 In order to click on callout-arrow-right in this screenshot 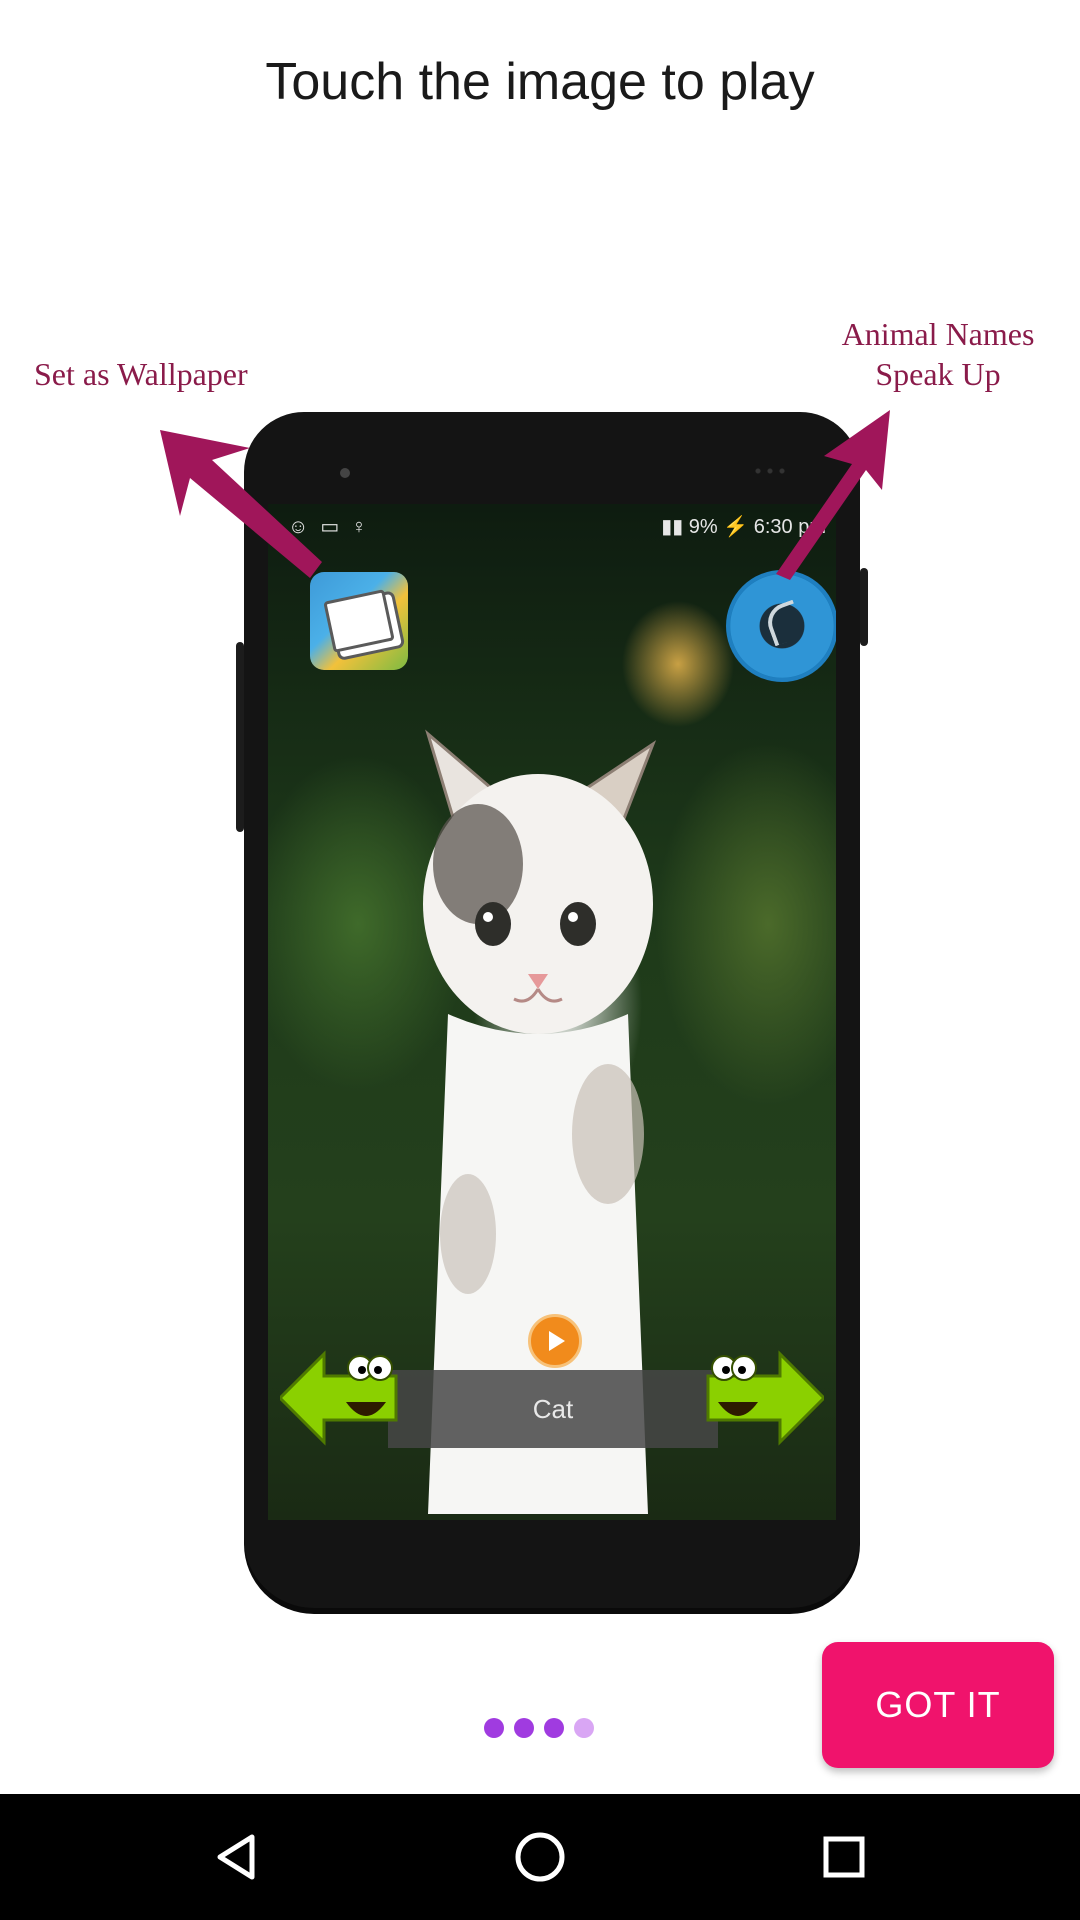, I will do `click(833, 495)`.